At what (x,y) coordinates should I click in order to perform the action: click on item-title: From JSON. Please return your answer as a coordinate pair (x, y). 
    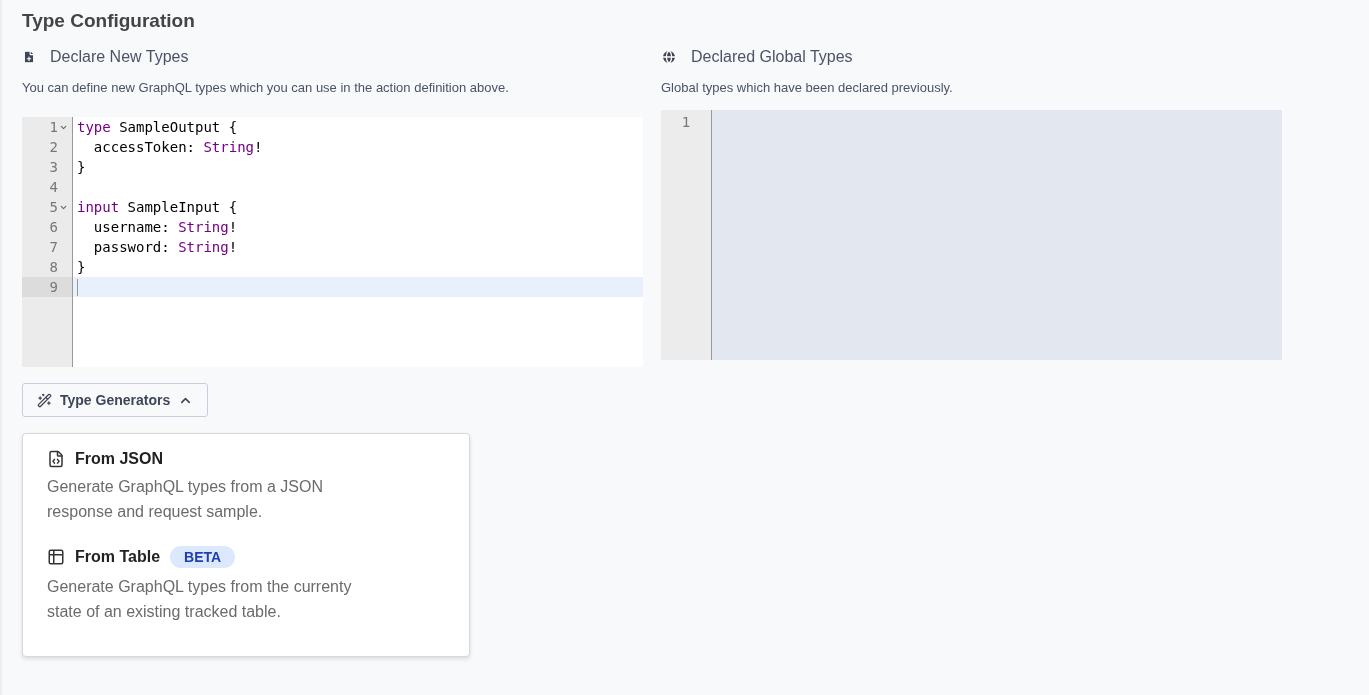
    Looking at the image, I should click on (119, 459).